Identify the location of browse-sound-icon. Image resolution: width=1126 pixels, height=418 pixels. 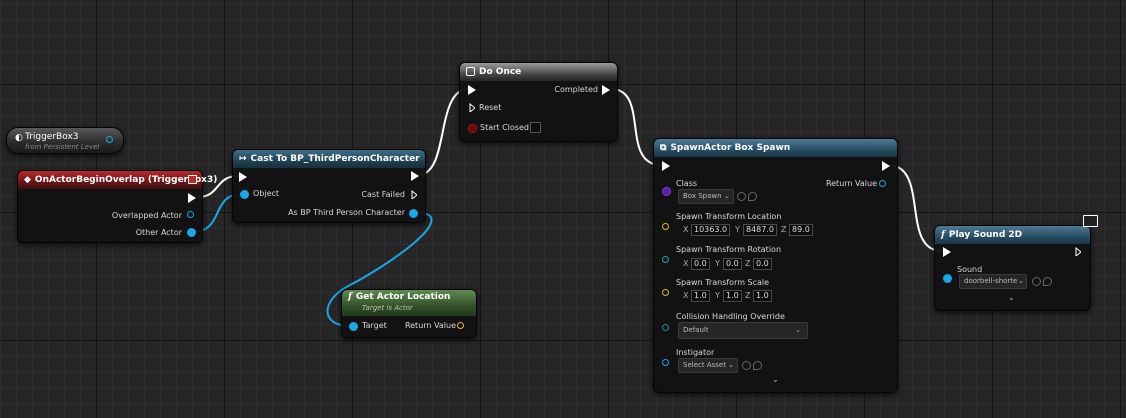
(1036, 281).